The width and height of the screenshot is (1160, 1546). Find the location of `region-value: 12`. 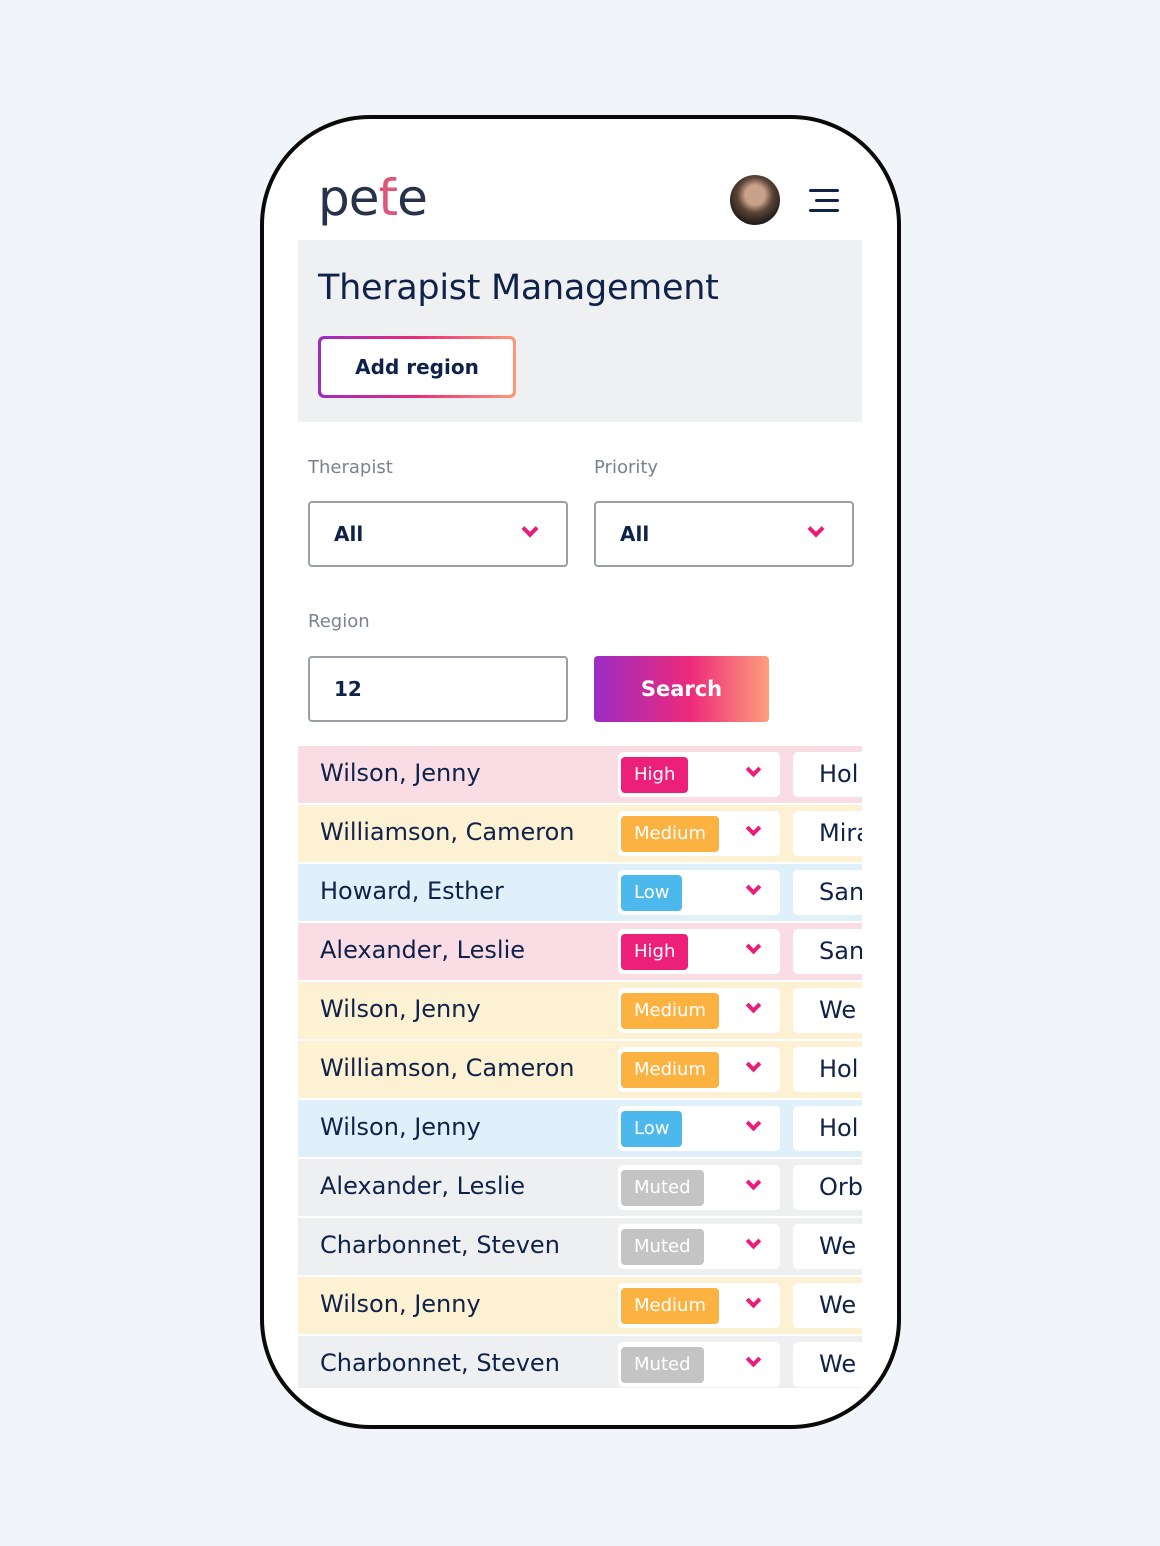

region-value: 12 is located at coordinates (348, 689).